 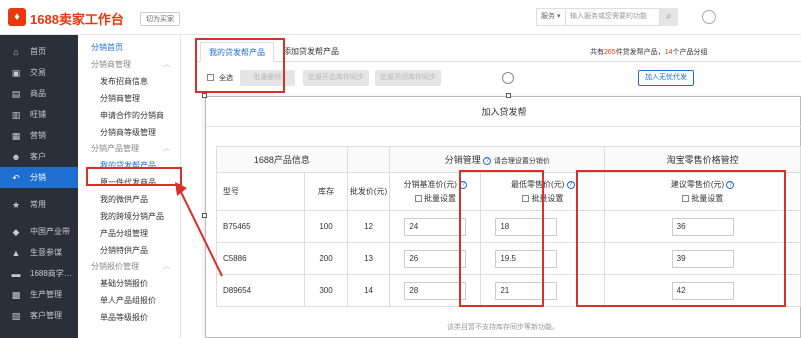 What do you see at coordinates (16, 178) in the screenshot?
I see `distribution-icon: ↶` at bounding box center [16, 178].